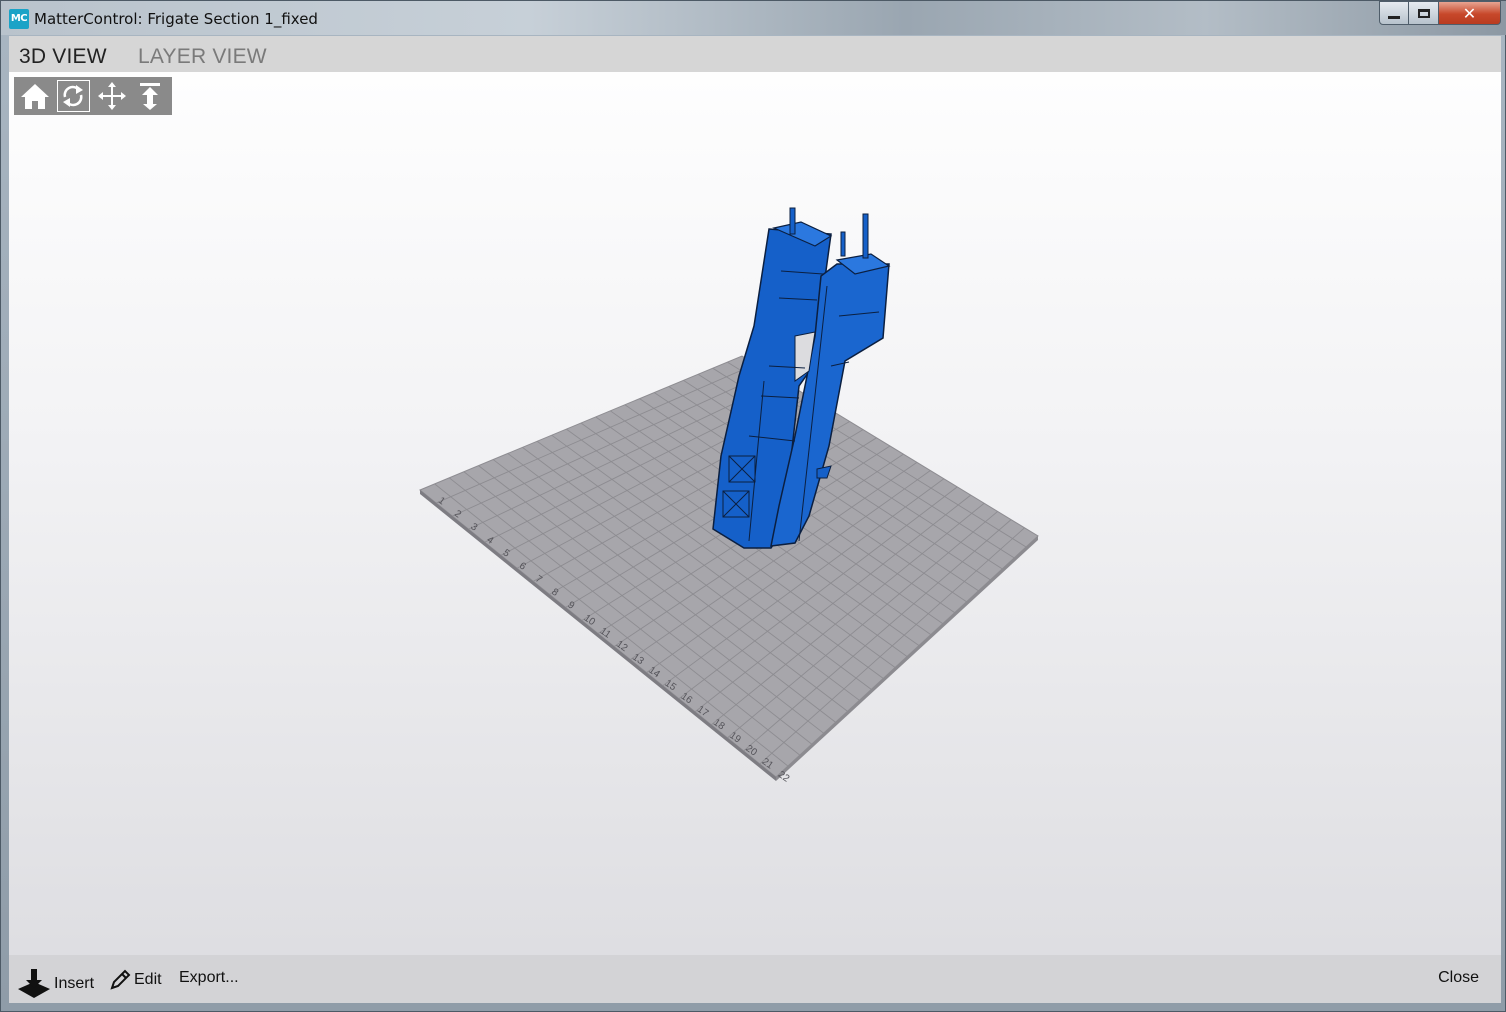 The width and height of the screenshot is (1506, 1012). I want to click on maximize-icon, so click(1423, 13).